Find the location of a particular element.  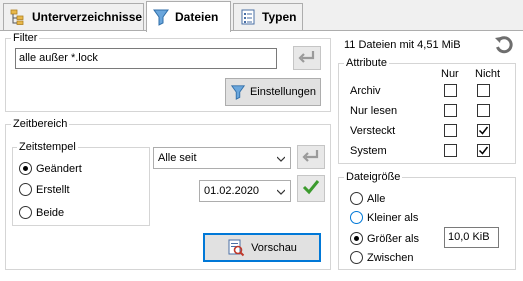

dateigroesse-group-title: Dateigröße is located at coordinates (373, 177).